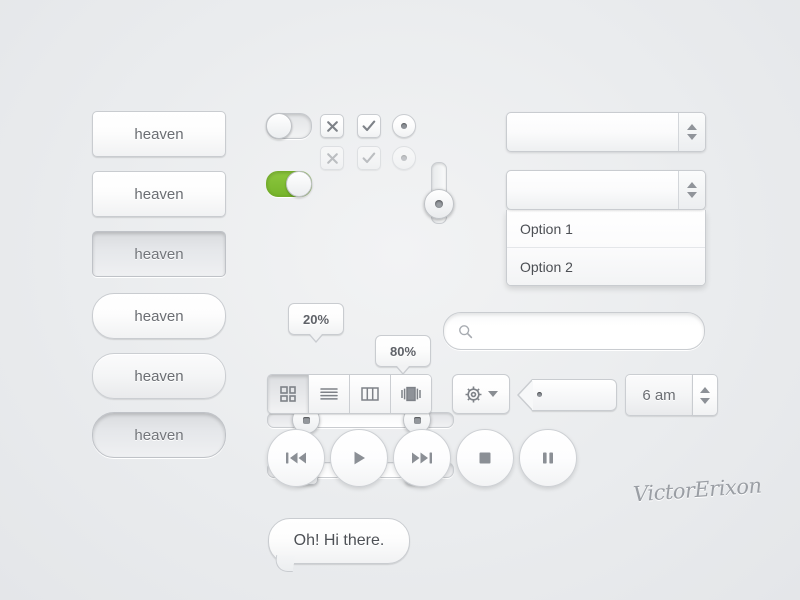 This screenshot has width=800, height=600. I want to click on select-closed-box, so click(606, 132).